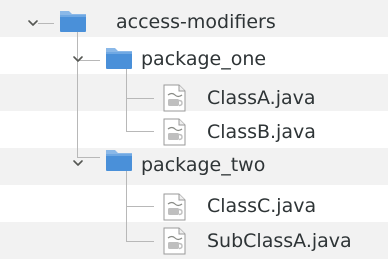 Image resolution: width=388 pixels, height=260 pixels. Describe the element at coordinates (261, 98) in the screenshot. I see `tree-label-classa: ClassA.java` at that location.